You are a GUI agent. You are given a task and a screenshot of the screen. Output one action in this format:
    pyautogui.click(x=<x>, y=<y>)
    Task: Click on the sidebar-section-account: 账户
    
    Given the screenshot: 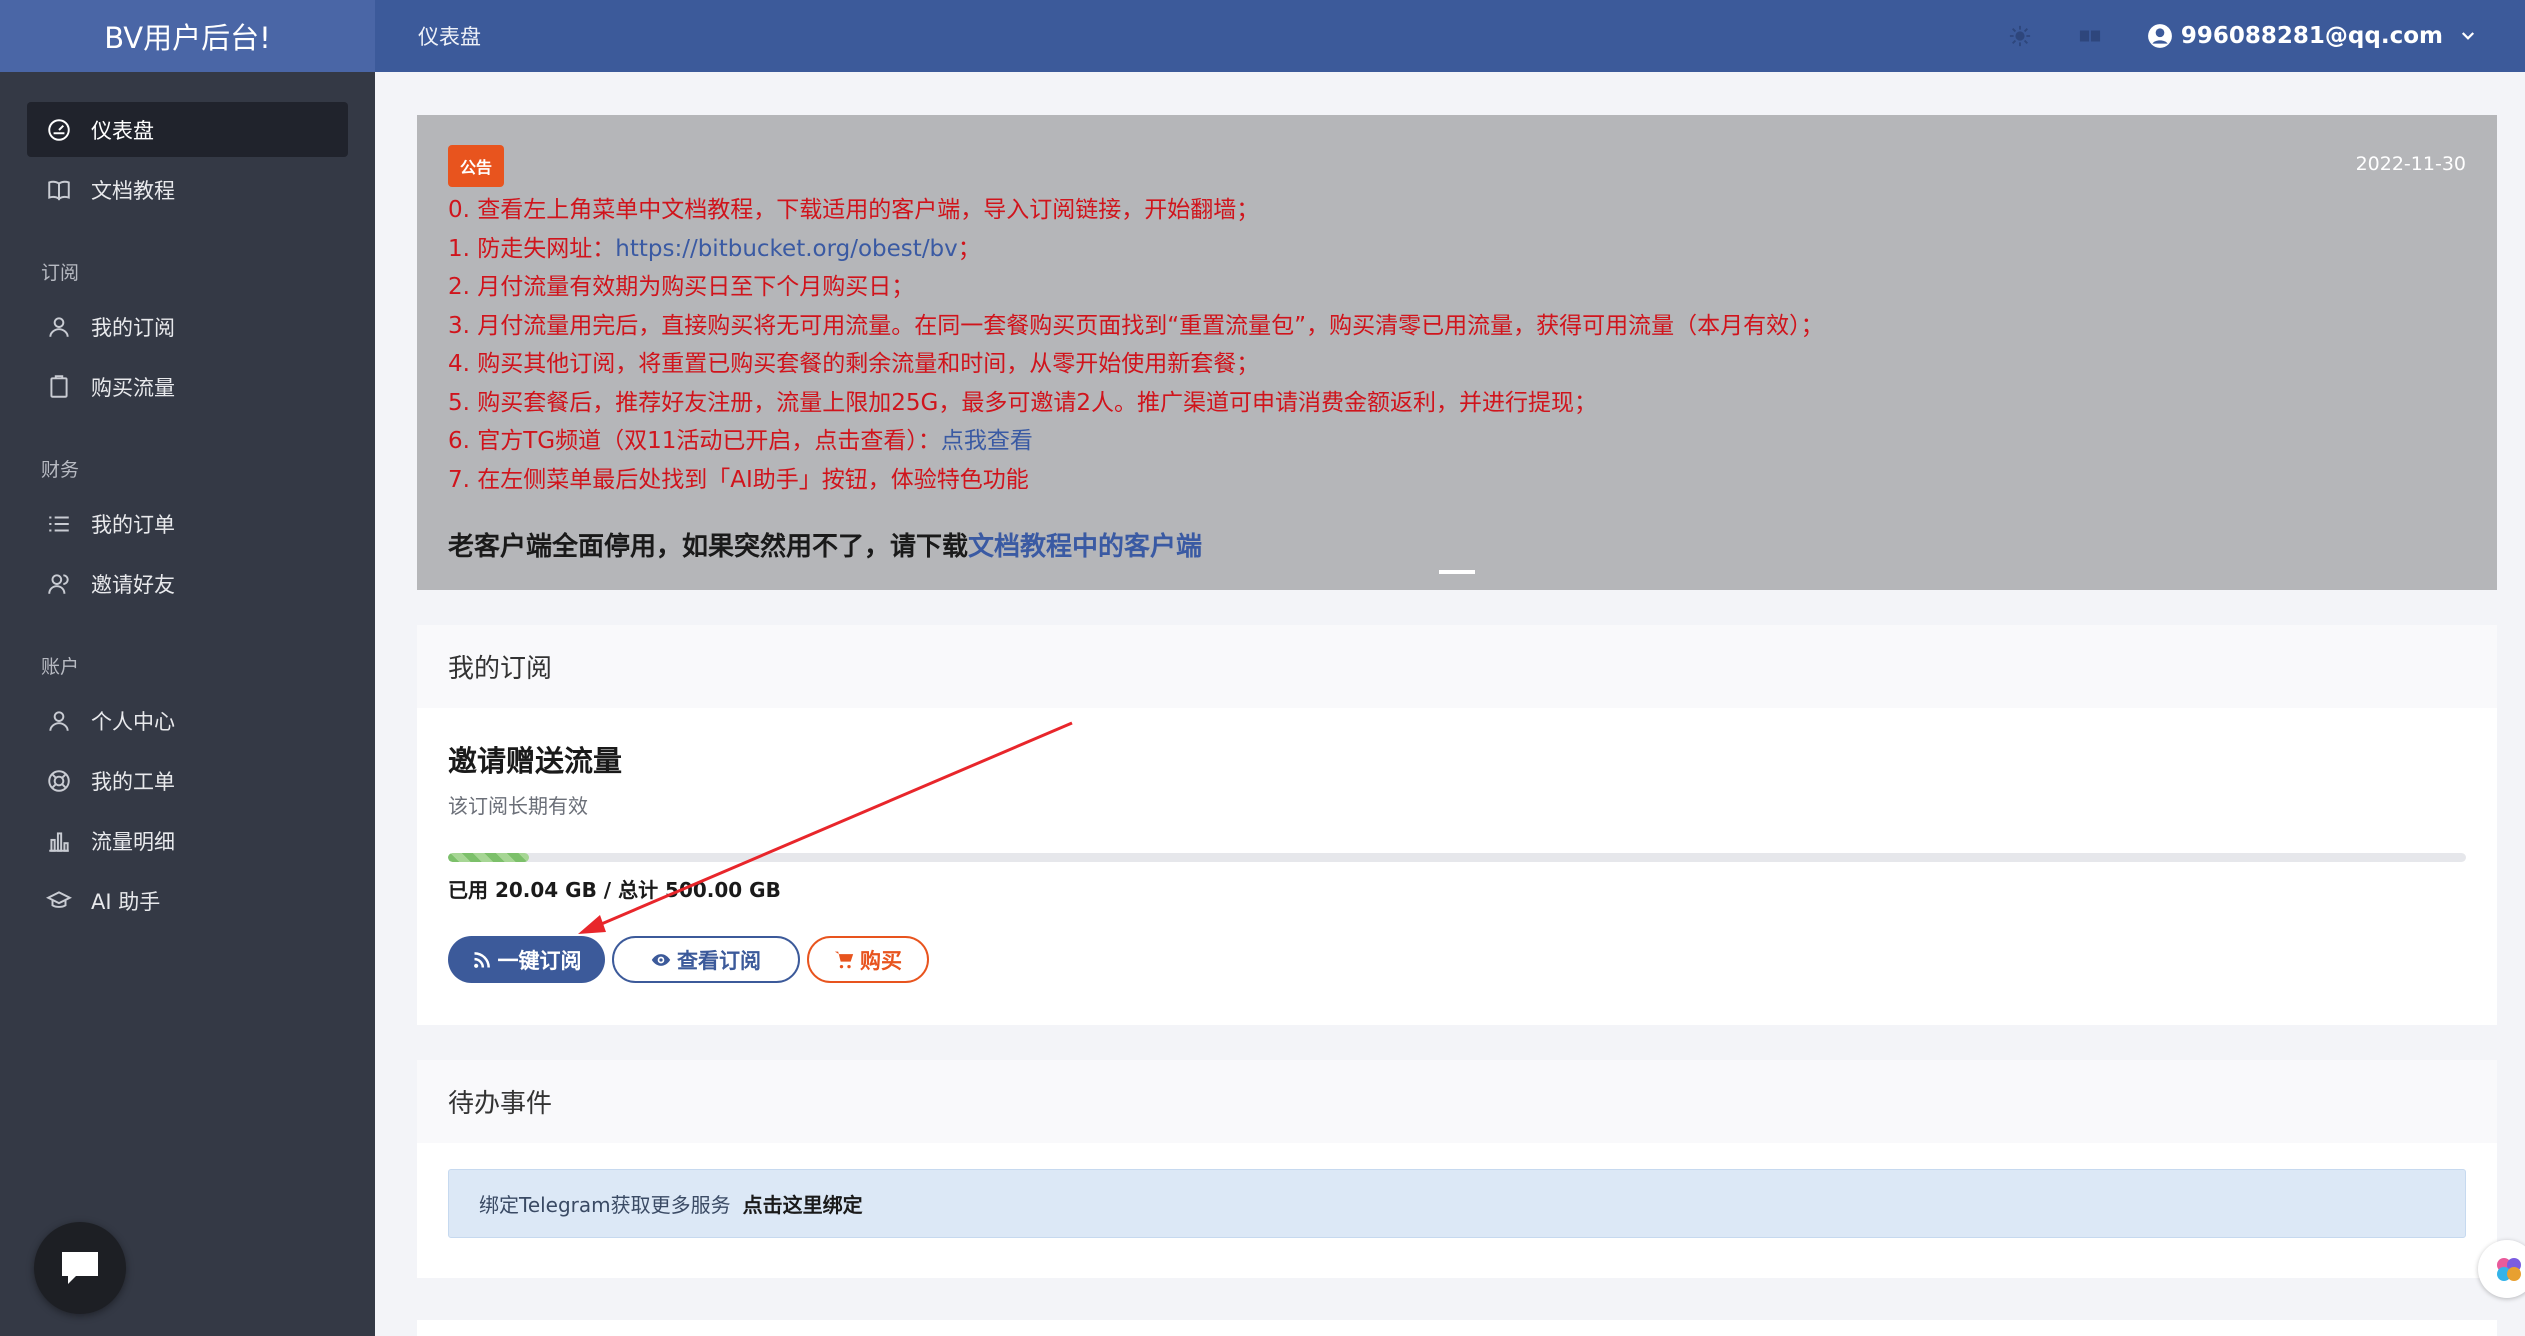 What is the action you would take?
    pyautogui.click(x=60, y=667)
    